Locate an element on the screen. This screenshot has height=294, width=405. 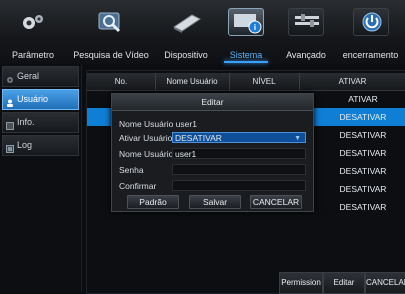
user-icon is located at coordinates (10, 101).